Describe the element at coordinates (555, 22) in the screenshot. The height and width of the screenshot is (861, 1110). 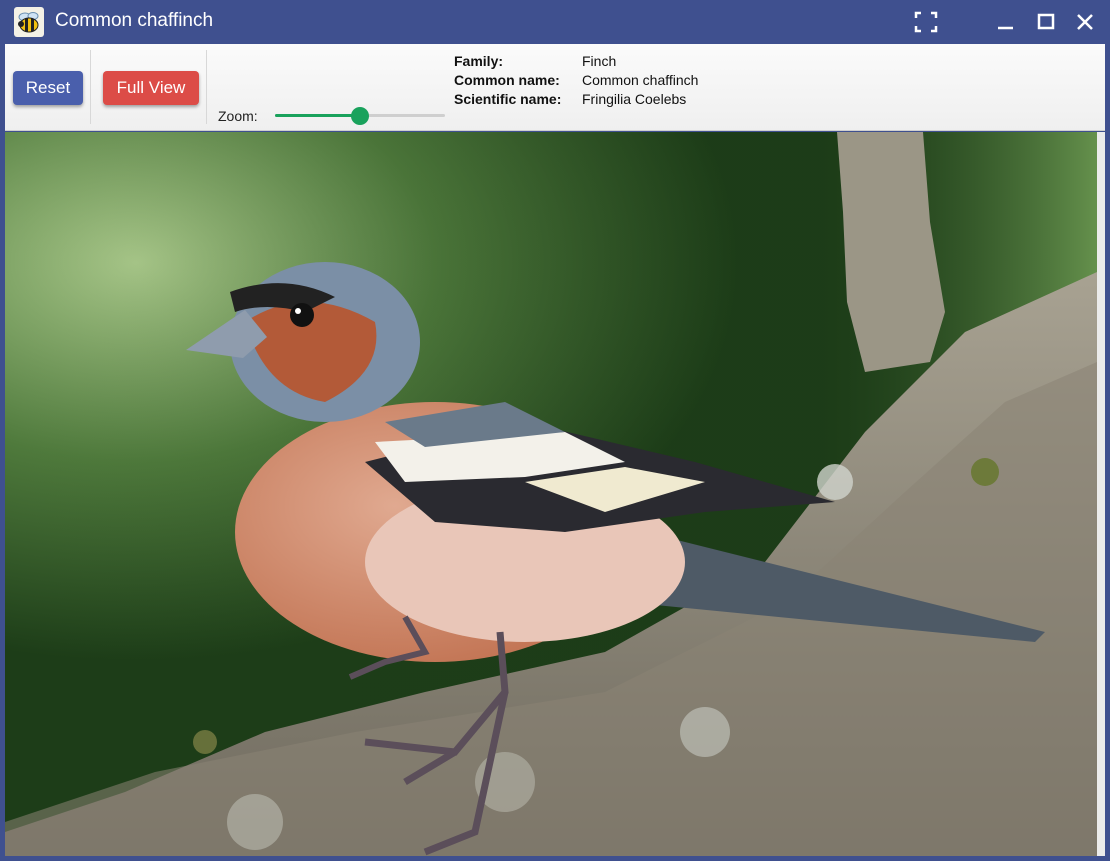
I see `title-bar: Common chaffinch` at that location.